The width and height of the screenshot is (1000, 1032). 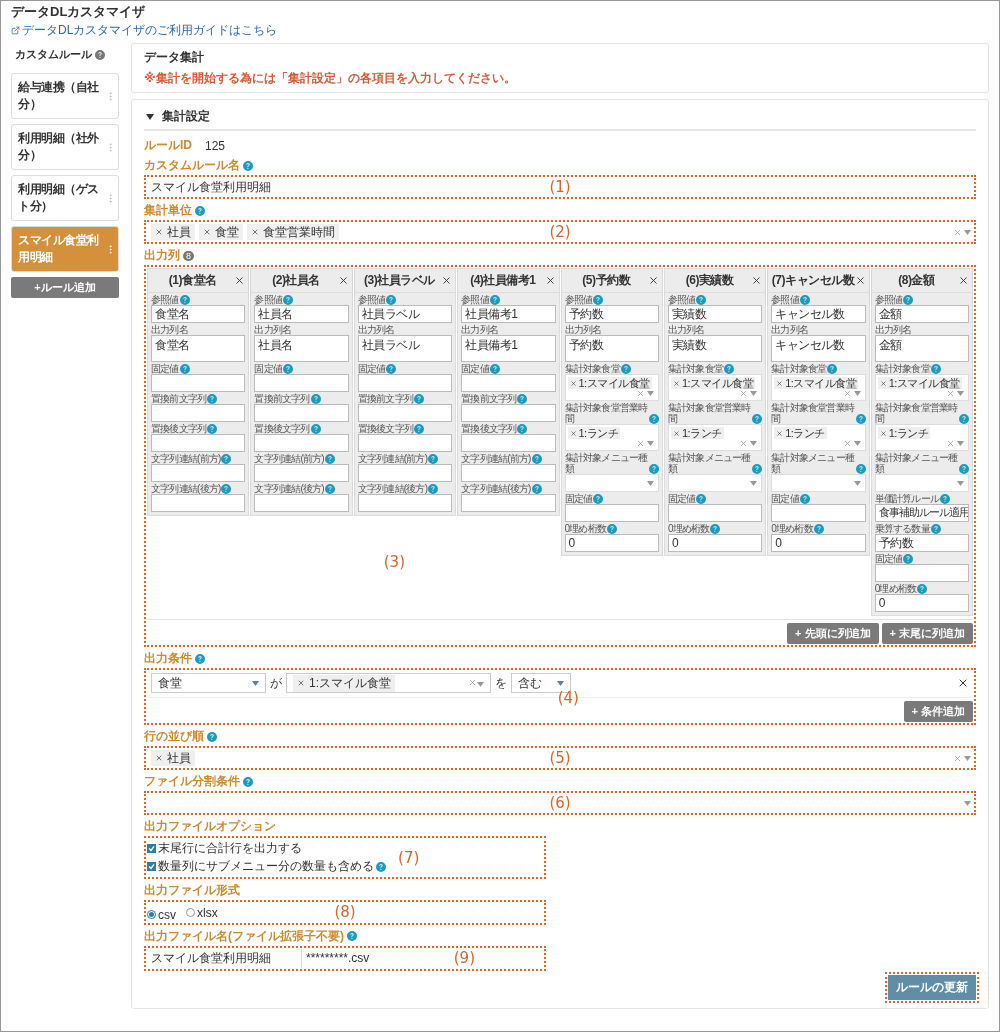 What do you see at coordinates (508, 314) in the screenshot?
I see `text-field: 社員備考1` at bounding box center [508, 314].